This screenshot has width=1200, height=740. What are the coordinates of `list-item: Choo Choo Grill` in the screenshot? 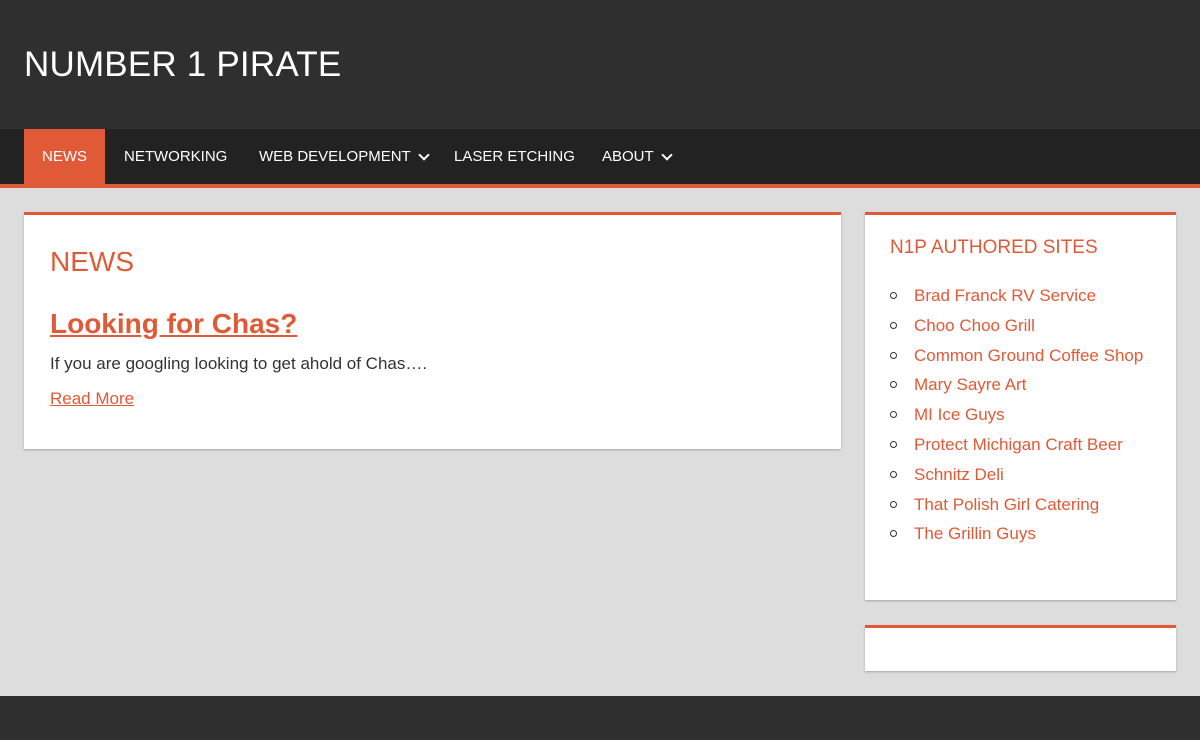 It's located at (1020, 326).